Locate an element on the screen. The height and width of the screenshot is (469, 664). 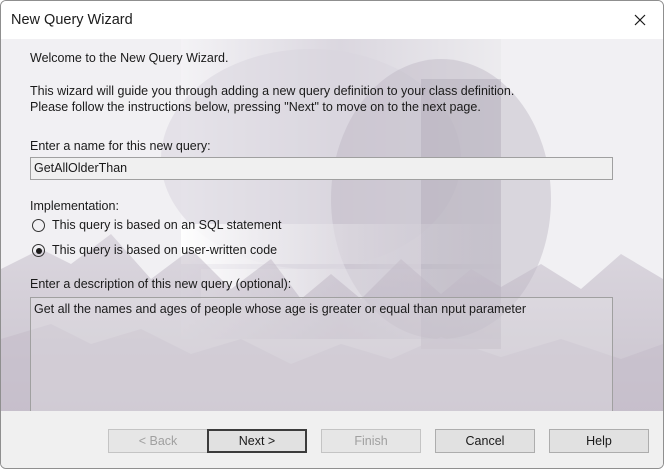
window-title: New Query Wizard is located at coordinates (72, 20).